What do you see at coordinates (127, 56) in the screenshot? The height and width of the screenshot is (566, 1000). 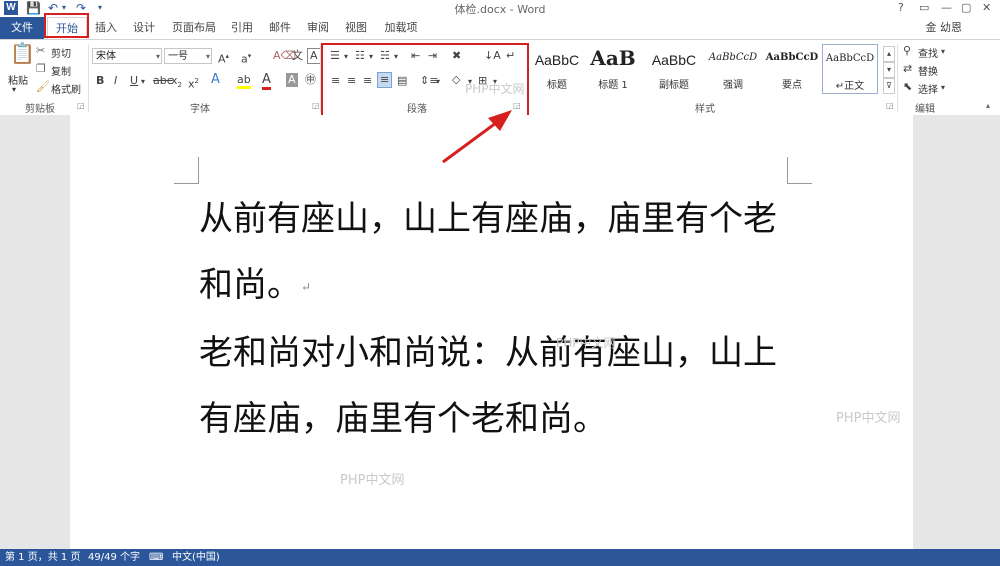 I see `font-name-select: 宋体 ▾` at bounding box center [127, 56].